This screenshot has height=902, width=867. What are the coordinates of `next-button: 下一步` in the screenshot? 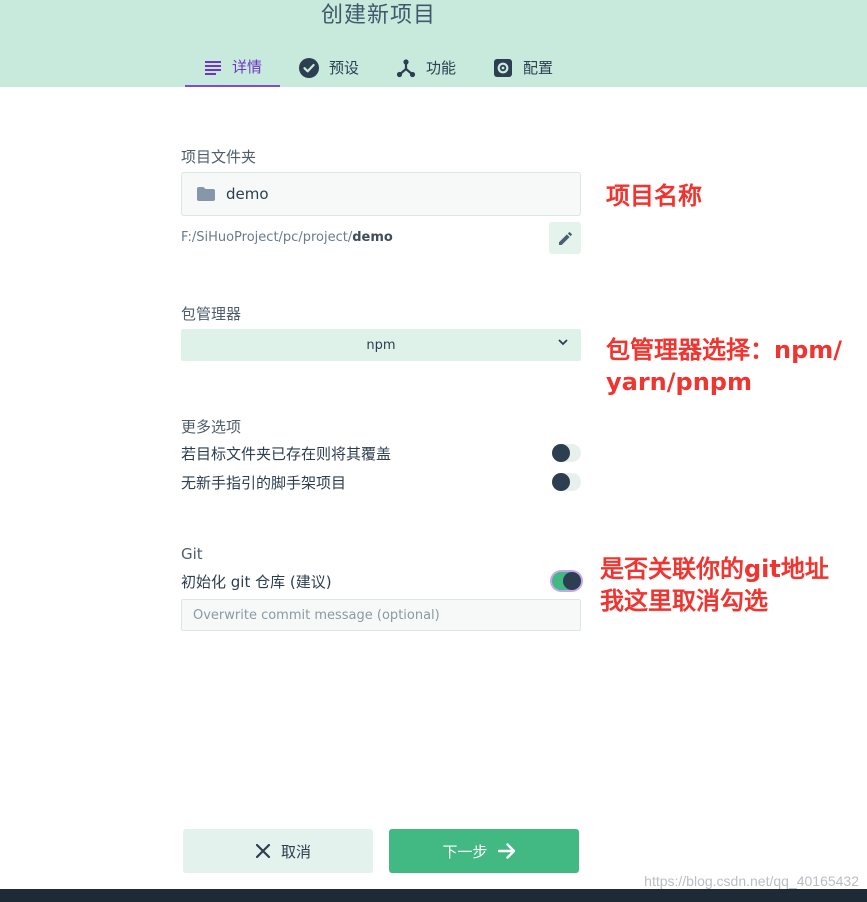 It's located at (484, 851).